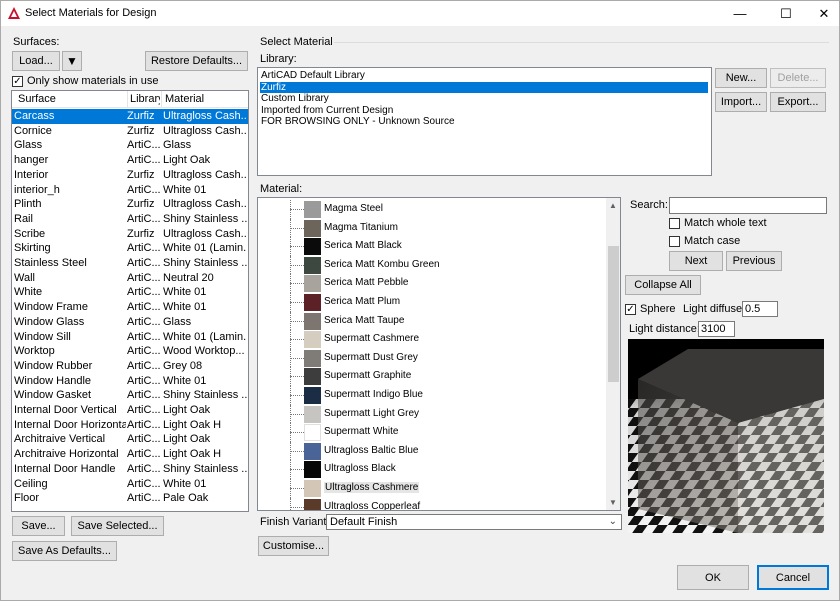 The width and height of the screenshot is (840, 601). What do you see at coordinates (438, 451) in the screenshot?
I see `material-item: Ultragloss Baltic Blue` at bounding box center [438, 451].